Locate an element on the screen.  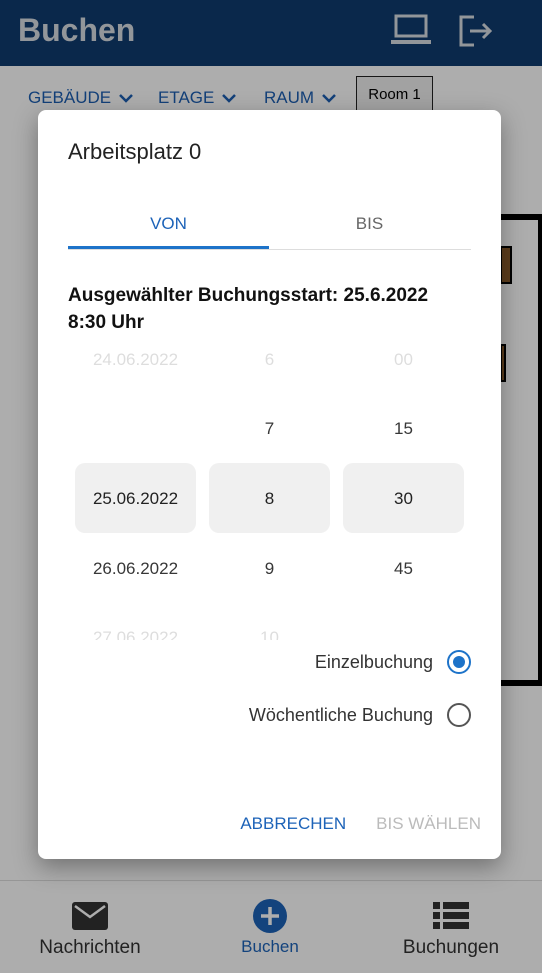
minute-wheel: 00 15 30 45 is located at coordinates (403, 490).